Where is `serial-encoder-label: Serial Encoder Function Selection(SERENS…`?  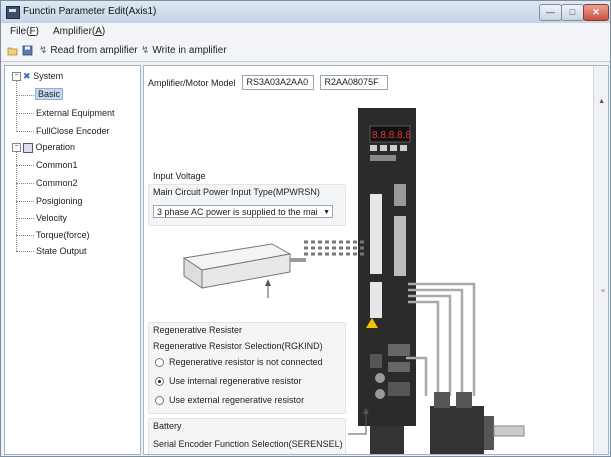
serial-encoder-label: Serial Encoder Function Selection(SERENS… is located at coordinates (248, 444).